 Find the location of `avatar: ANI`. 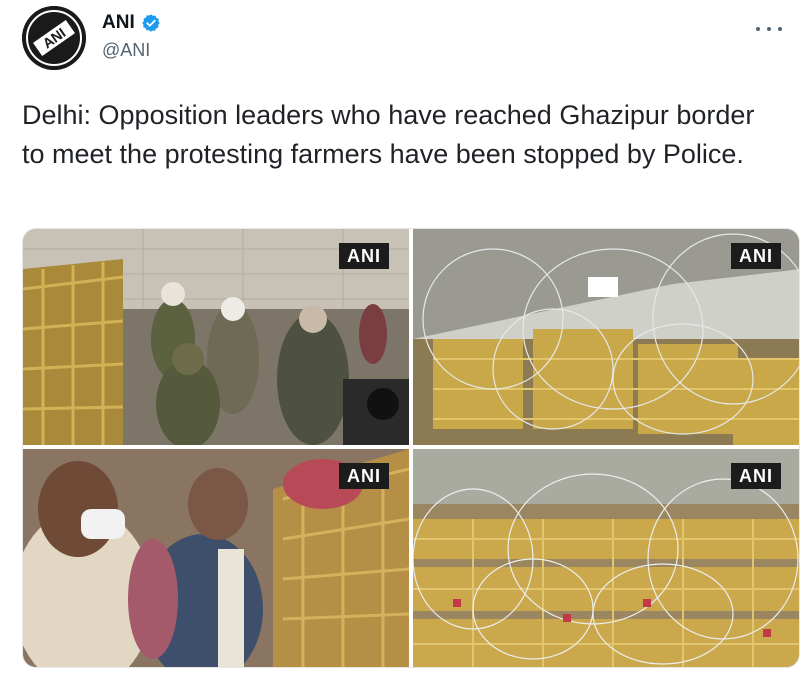

avatar: ANI is located at coordinates (54, 38).